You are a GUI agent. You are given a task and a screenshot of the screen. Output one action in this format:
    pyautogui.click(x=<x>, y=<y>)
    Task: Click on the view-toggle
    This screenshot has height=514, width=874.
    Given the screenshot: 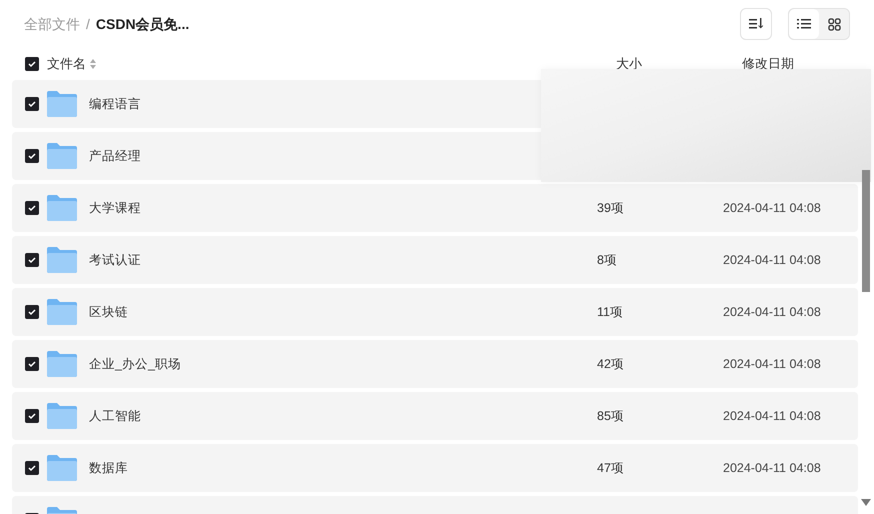 What is the action you would take?
    pyautogui.click(x=804, y=24)
    